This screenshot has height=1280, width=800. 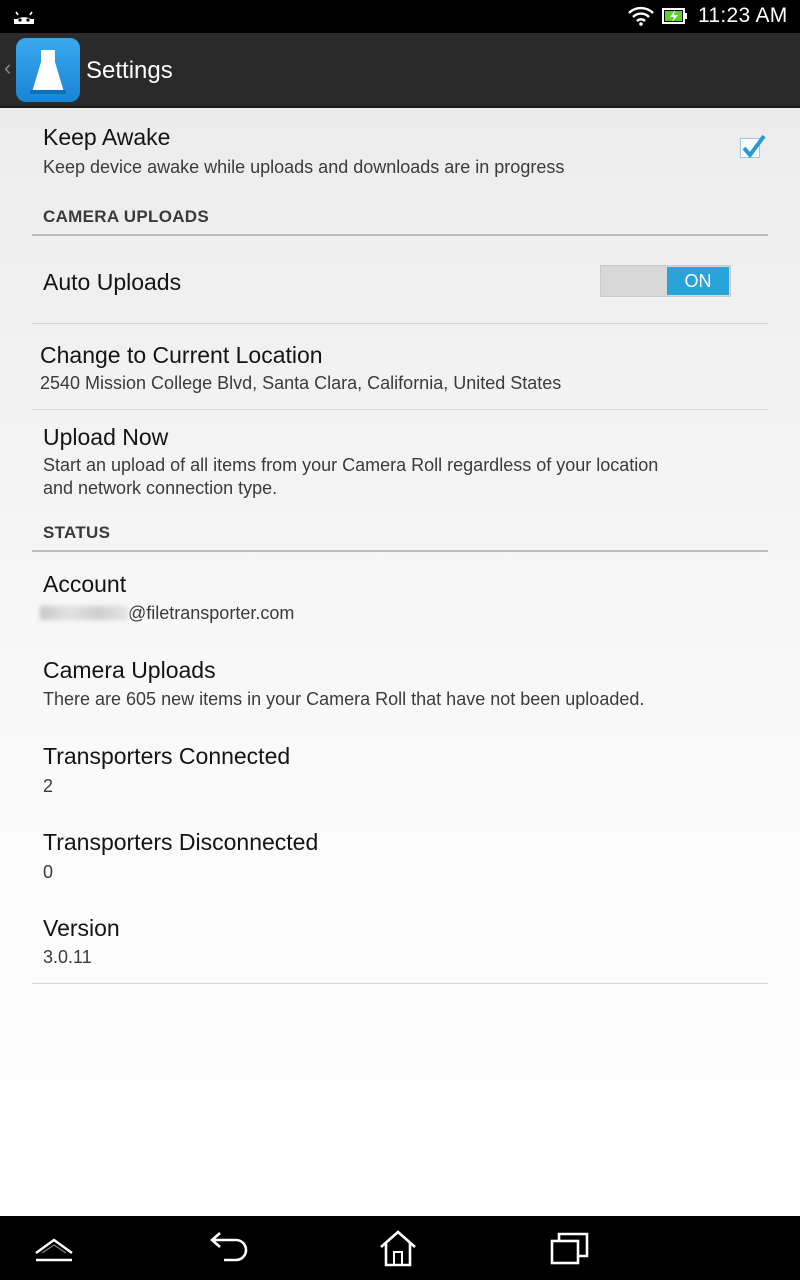 What do you see at coordinates (48, 70) in the screenshot?
I see `app-icon` at bounding box center [48, 70].